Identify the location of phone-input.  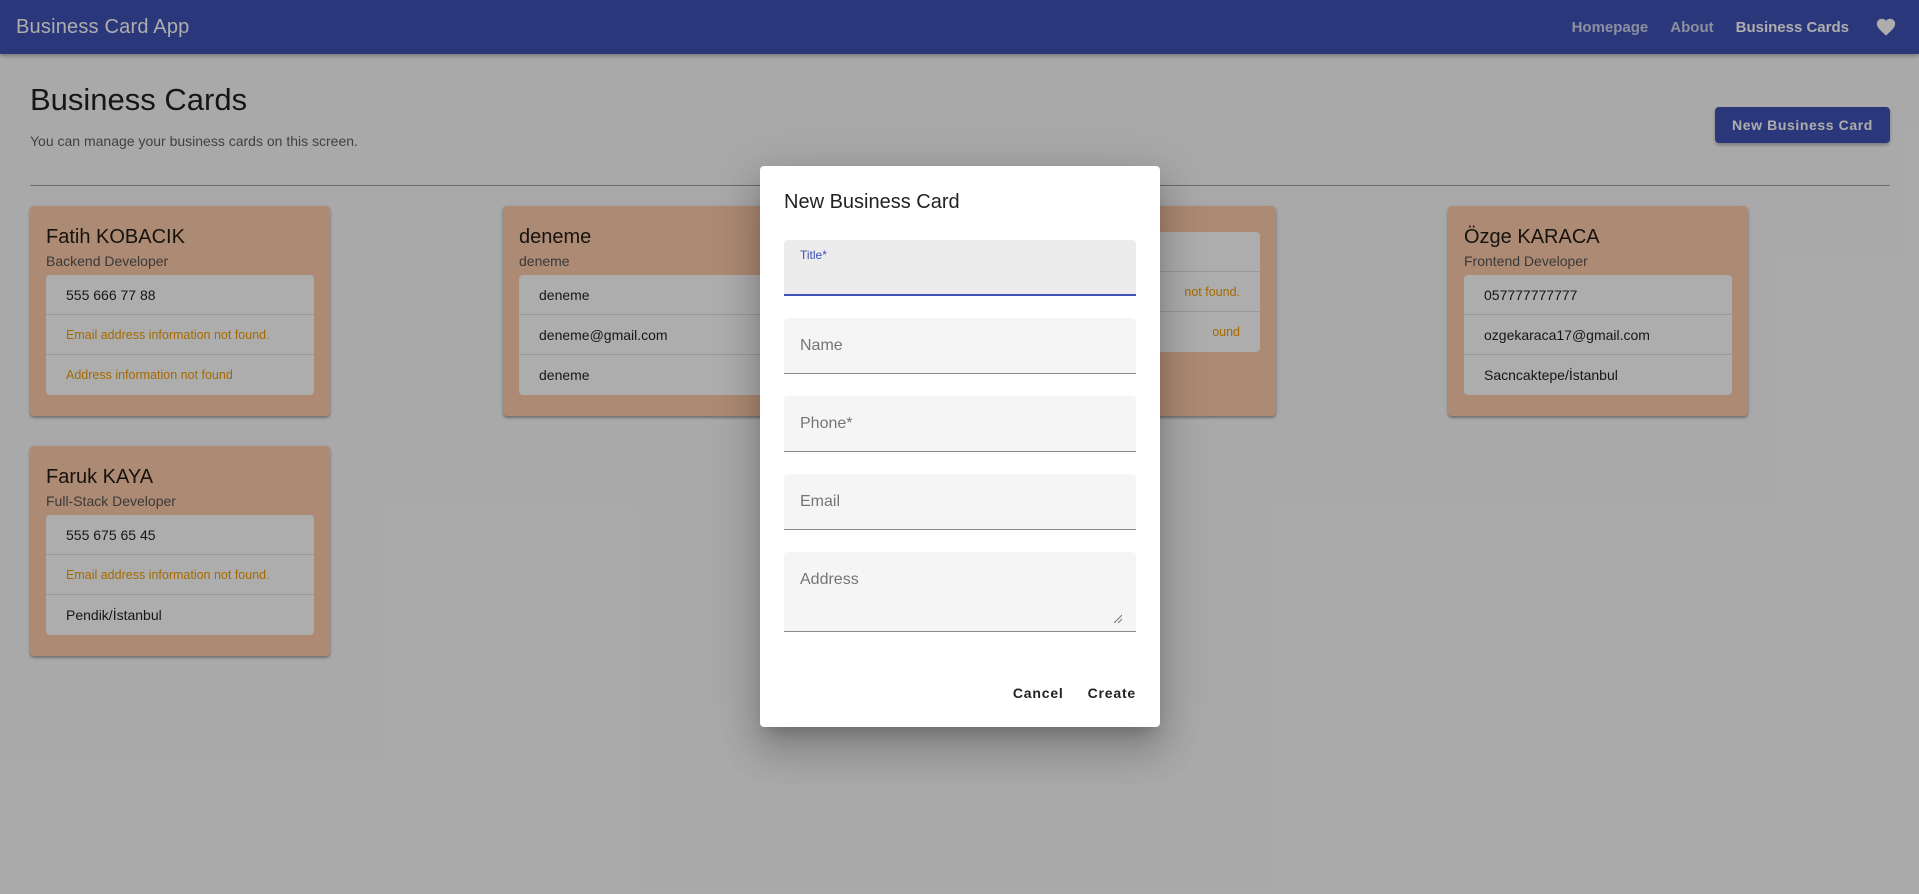
(960, 435).